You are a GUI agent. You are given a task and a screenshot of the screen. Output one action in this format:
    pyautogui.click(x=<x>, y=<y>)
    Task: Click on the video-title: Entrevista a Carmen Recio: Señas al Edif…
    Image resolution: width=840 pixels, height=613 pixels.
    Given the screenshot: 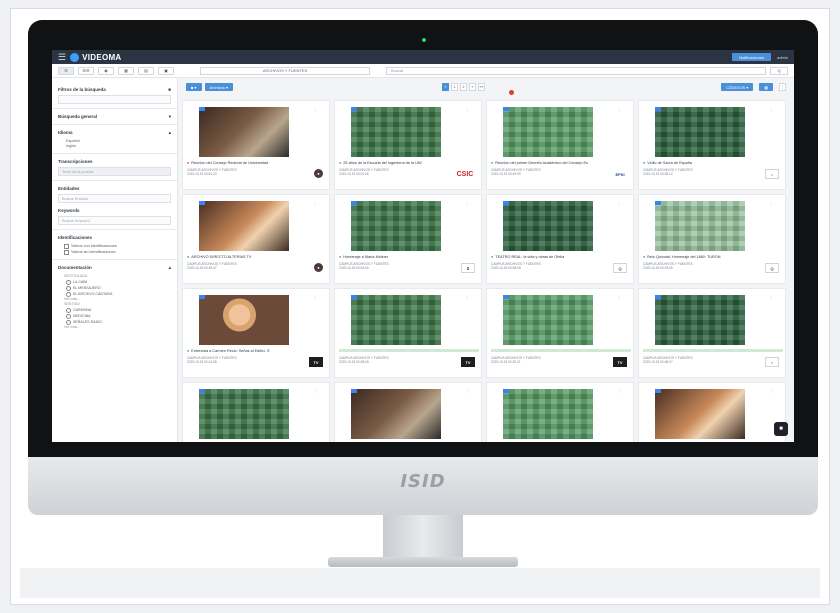 What is the action you would take?
    pyautogui.click(x=257, y=351)
    